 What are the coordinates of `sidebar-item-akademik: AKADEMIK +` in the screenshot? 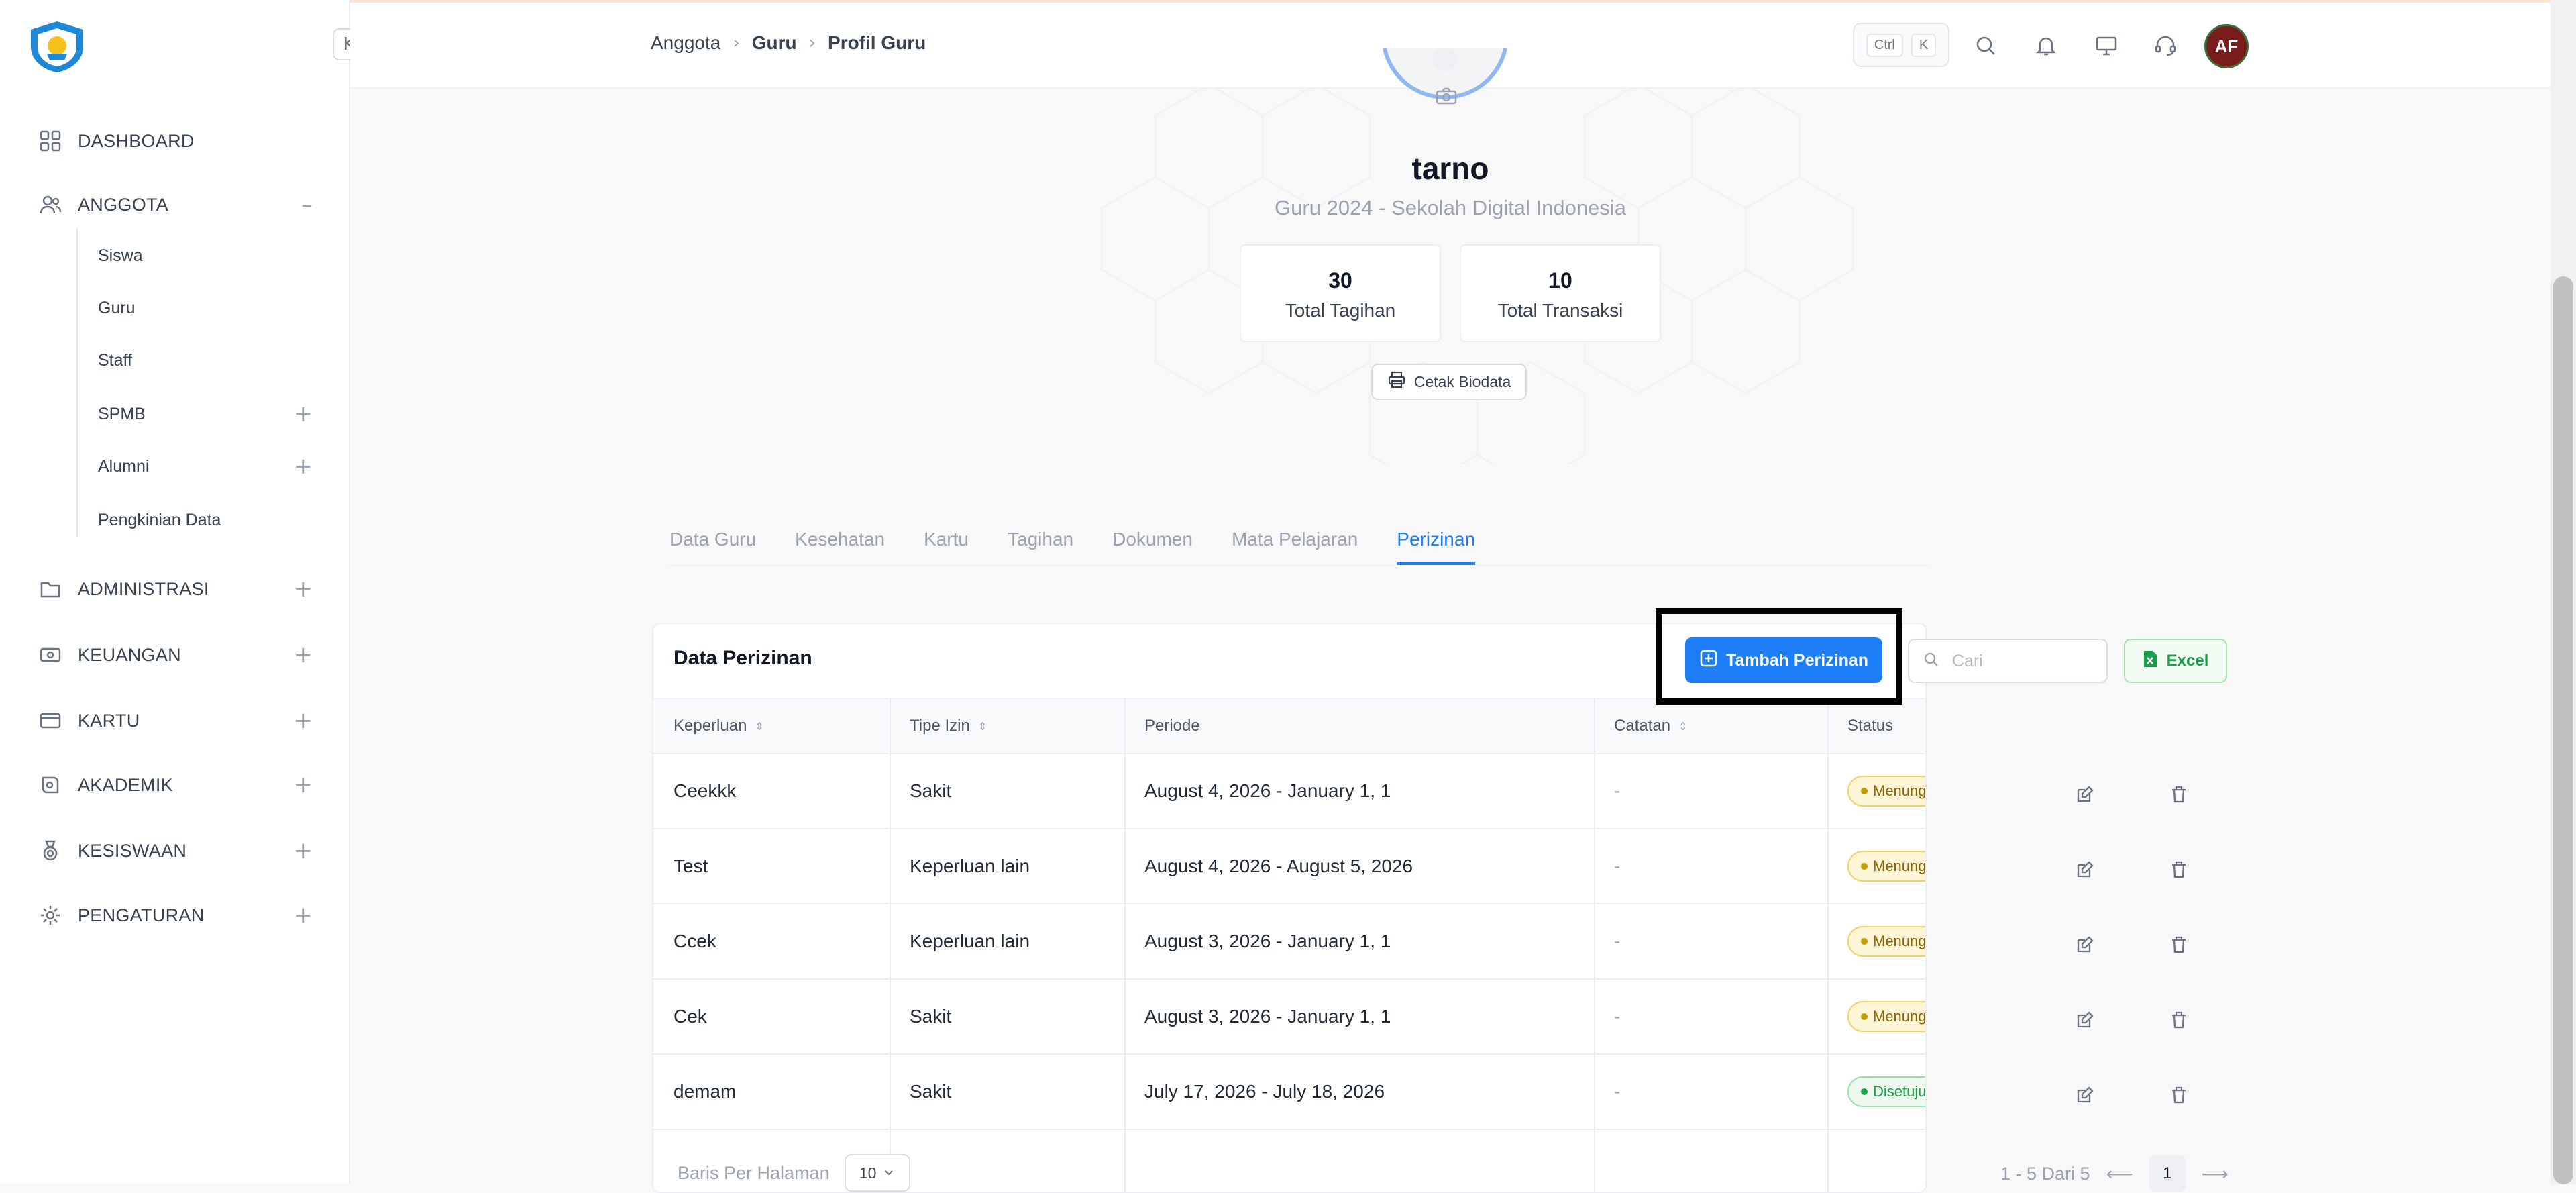 It's located at (175, 785).